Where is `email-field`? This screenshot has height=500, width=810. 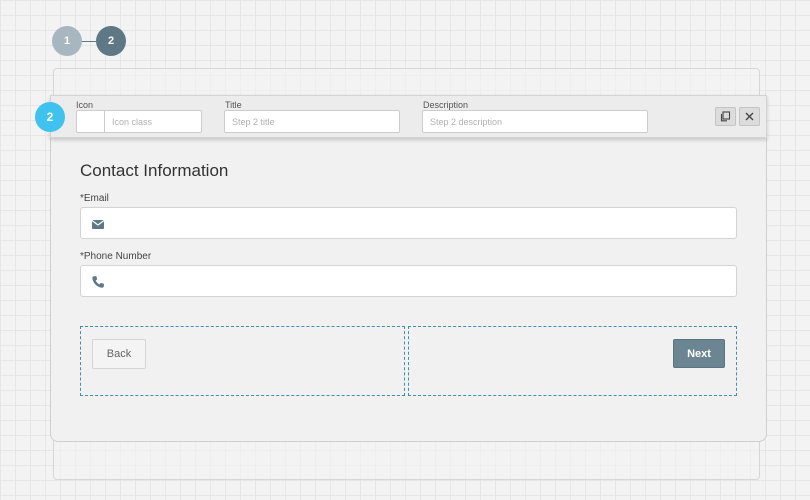 email-field is located at coordinates (422, 223).